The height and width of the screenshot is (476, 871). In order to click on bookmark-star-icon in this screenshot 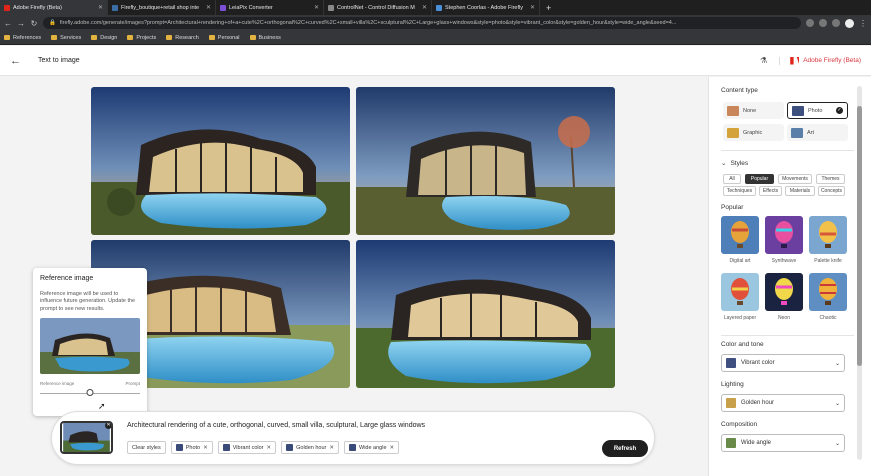, I will do `click(823, 23)`.